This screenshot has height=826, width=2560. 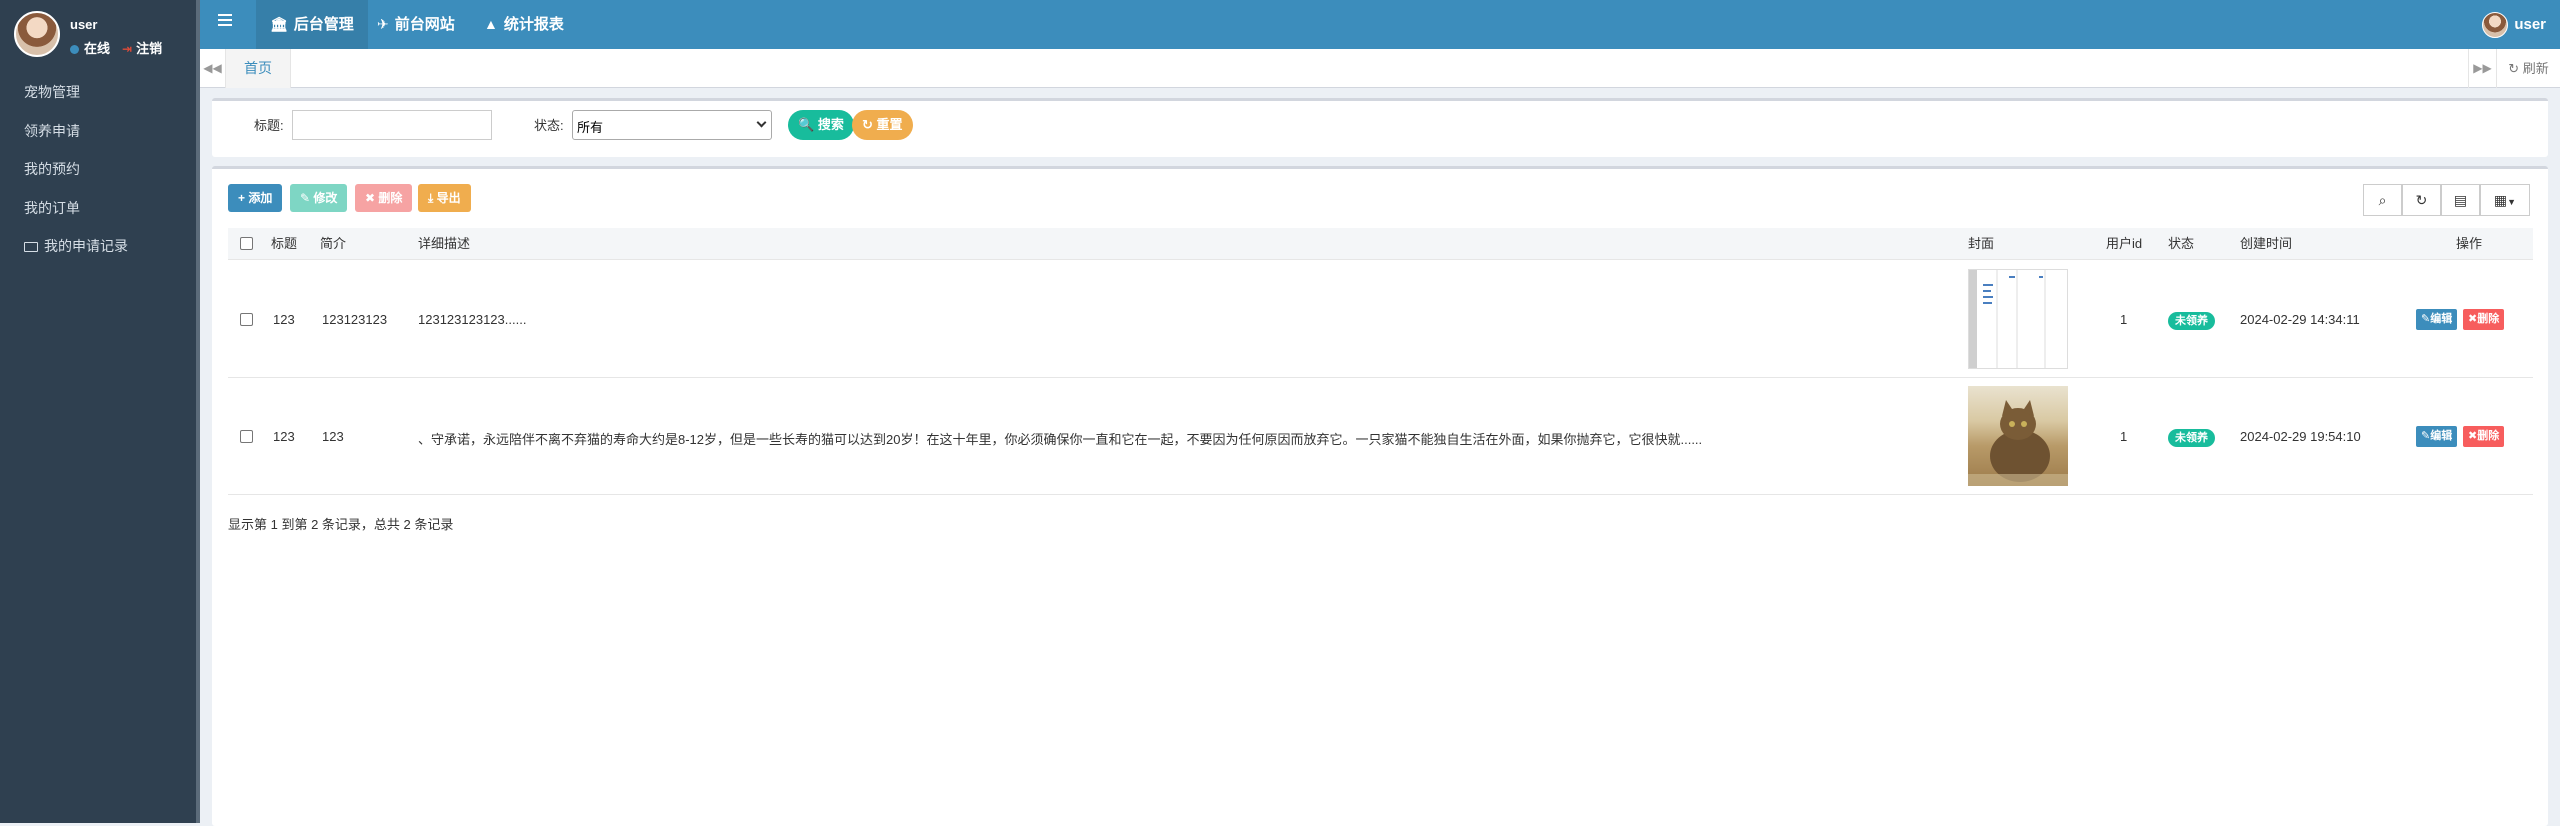 I want to click on select-all-checkbox, so click(x=246, y=243).